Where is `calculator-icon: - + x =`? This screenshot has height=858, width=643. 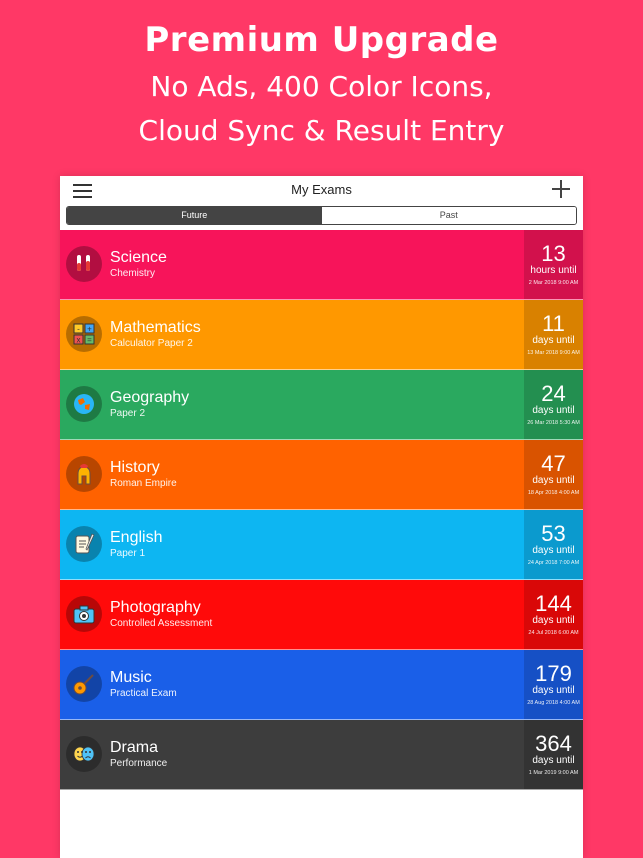 calculator-icon: - + x = is located at coordinates (84, 334).